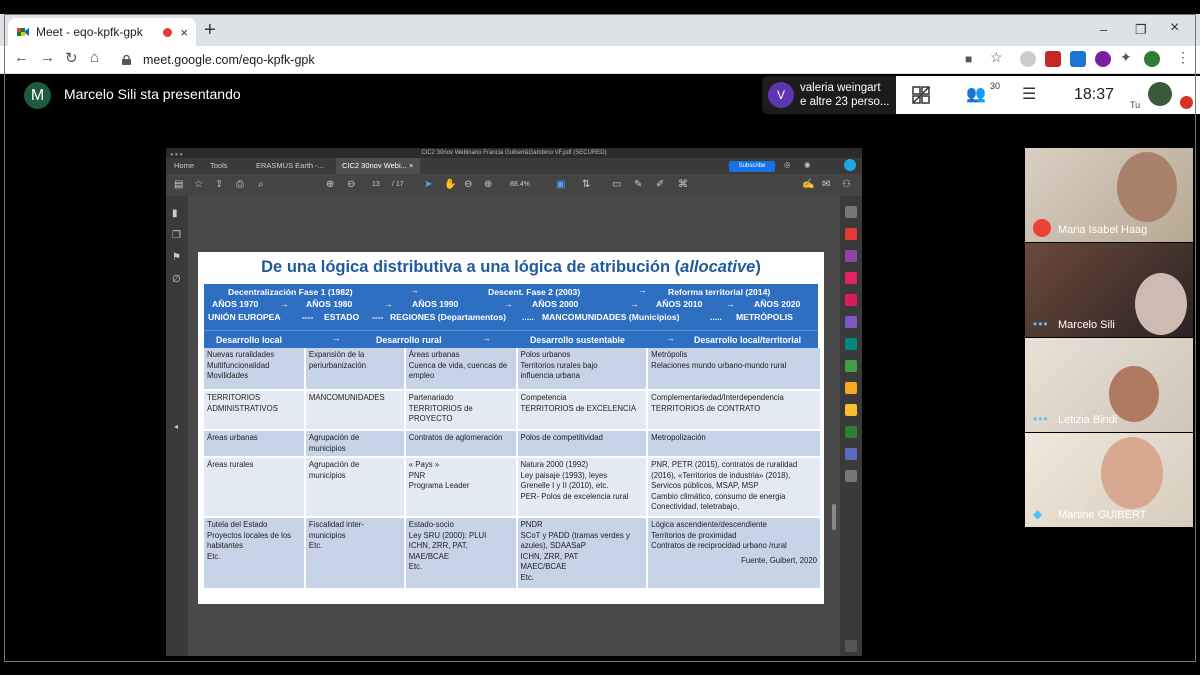  What do you see at coordinates (184, 166) in the screenshot?
I see `pdf-tab-home: Home` at bounding box center [184, 166].